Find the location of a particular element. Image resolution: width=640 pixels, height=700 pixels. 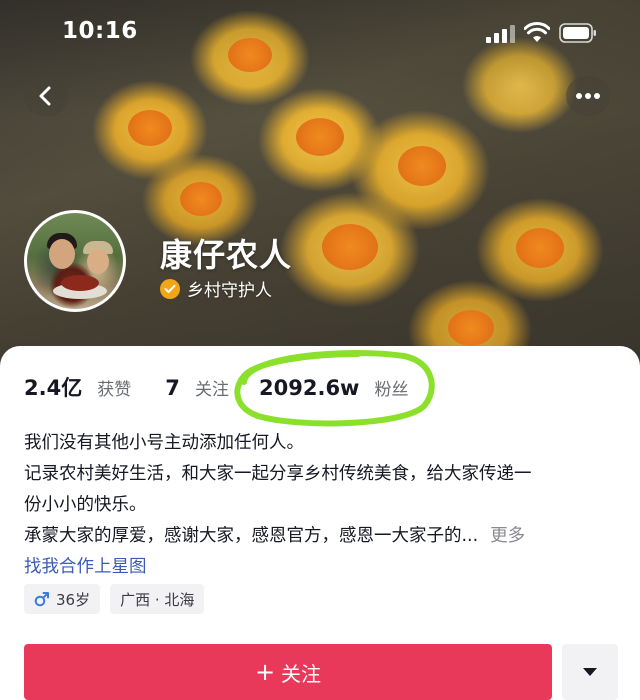

wifi-icon is located at coordinates (537, 32).